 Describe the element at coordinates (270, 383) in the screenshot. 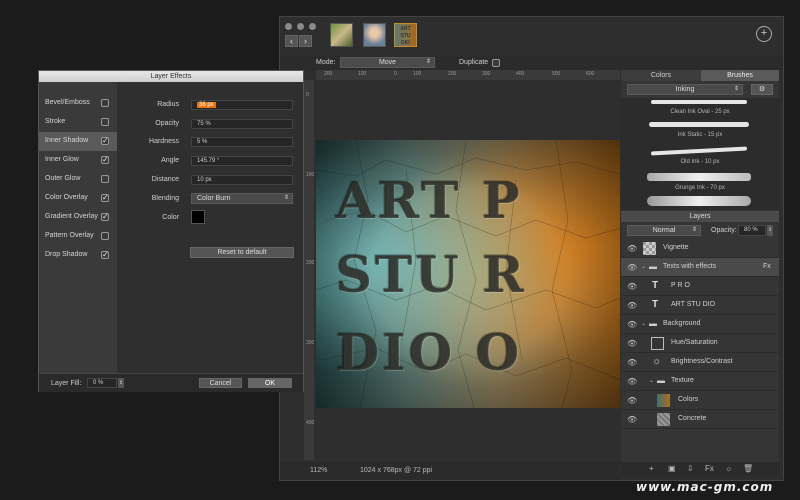

I see `ok-button: OK` at that location.